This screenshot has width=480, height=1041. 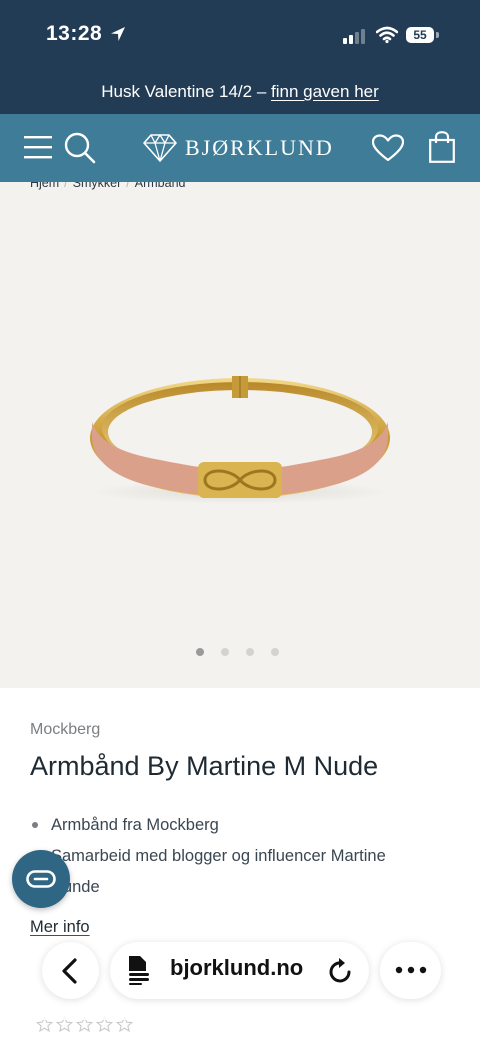 I want to click on shopping-bag-icon, so click(x=442, y=147).